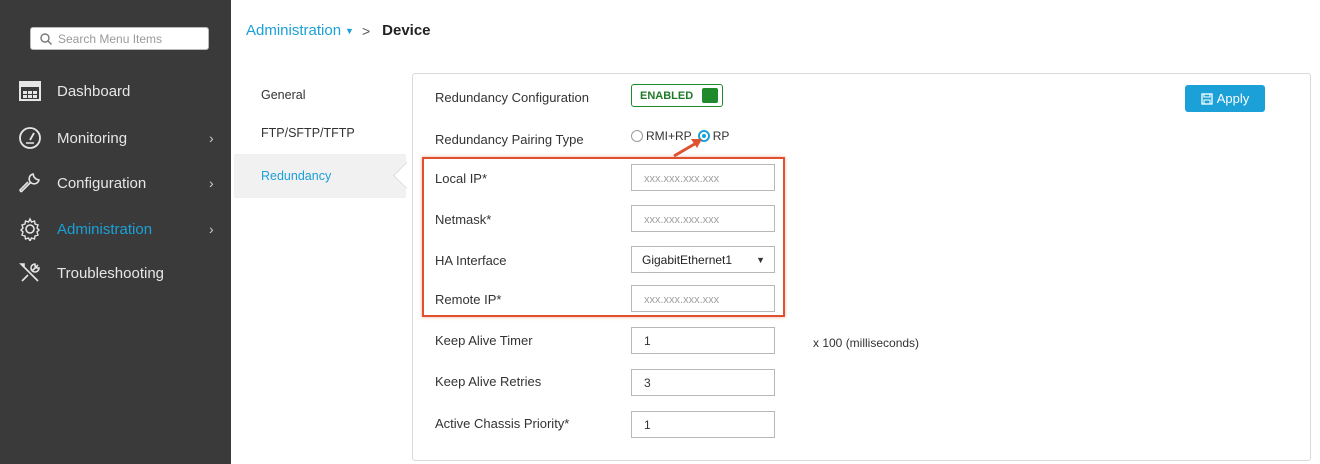 This screenshot has width=1320, height=464. What do you see at coordinates (703, 298) in the screenshot?
I see `remote-ip-input` at bounding box center [703, 298].